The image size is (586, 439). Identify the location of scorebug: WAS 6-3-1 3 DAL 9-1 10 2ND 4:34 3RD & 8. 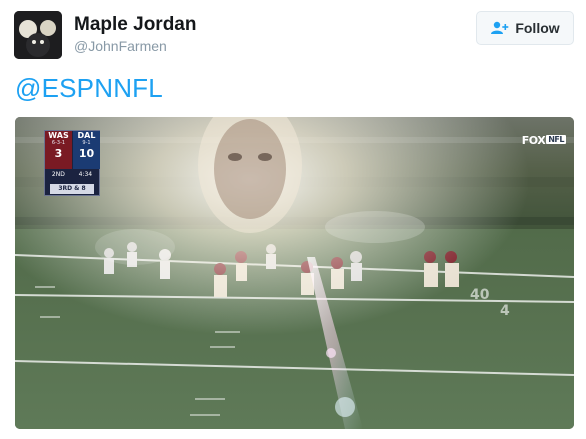
(72, 163).